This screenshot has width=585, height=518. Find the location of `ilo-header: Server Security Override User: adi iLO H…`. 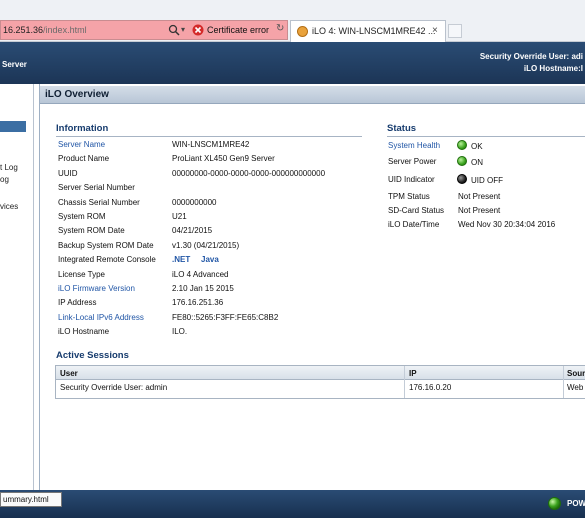

ilo-header: Server Security Override User: adi iLO H… is located at coordinates (292, 63).